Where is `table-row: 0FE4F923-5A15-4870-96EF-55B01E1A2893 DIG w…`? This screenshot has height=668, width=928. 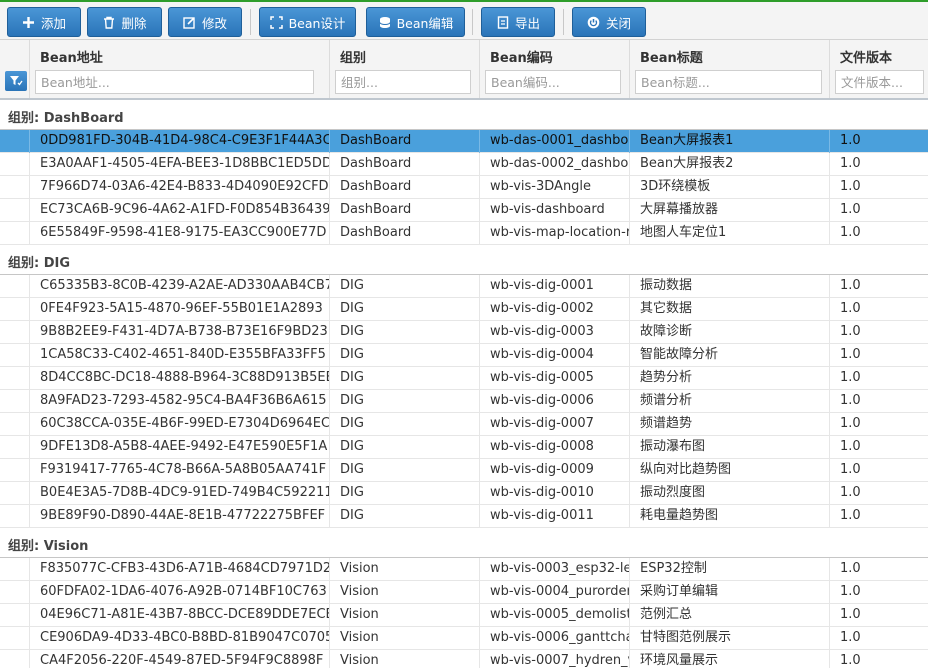
table-row: 0FE4F923-5A15-4870-96EF-55B01E1A2893 DIG w… is located at coordinates (464, 309).